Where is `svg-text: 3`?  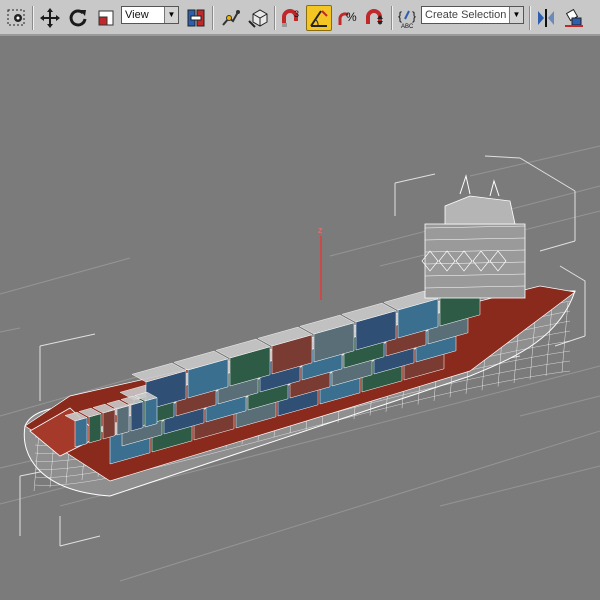
svg-text: 3 is located at coordinates (296, 14).